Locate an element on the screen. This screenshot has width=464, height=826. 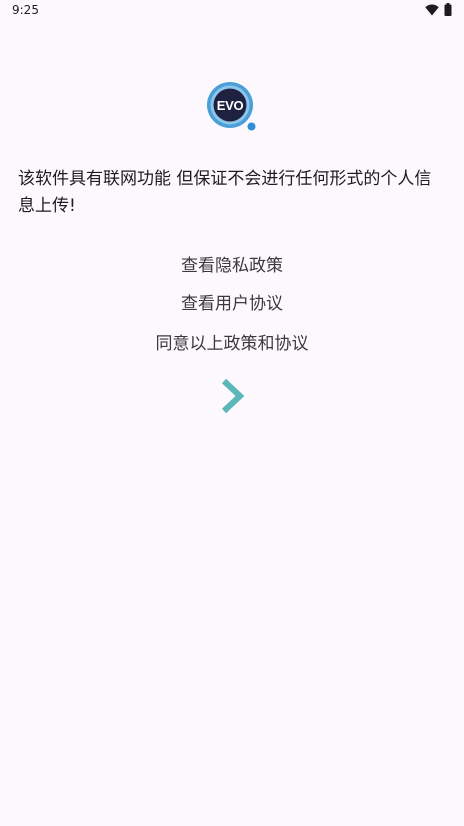
status-icons is located at coordinates (438, 9).